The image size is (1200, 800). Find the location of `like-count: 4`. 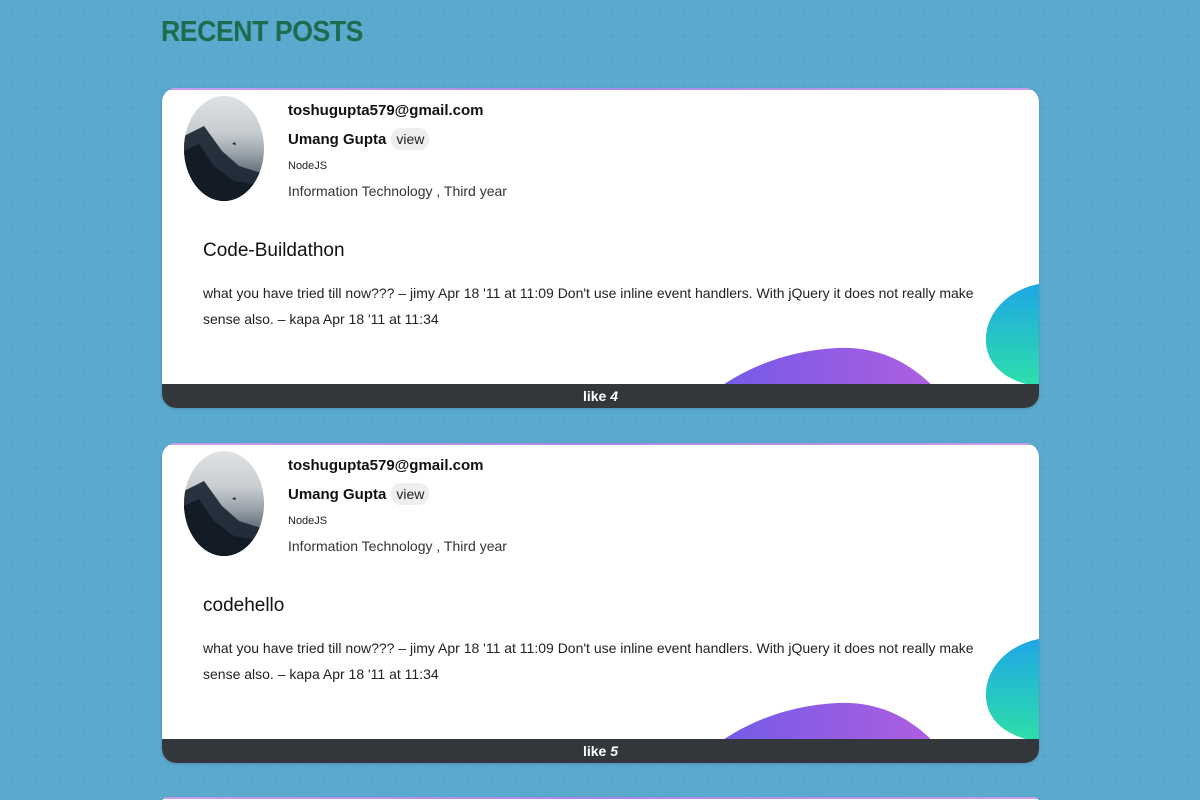

like-count: 4 is located at coordinates (614, 396).